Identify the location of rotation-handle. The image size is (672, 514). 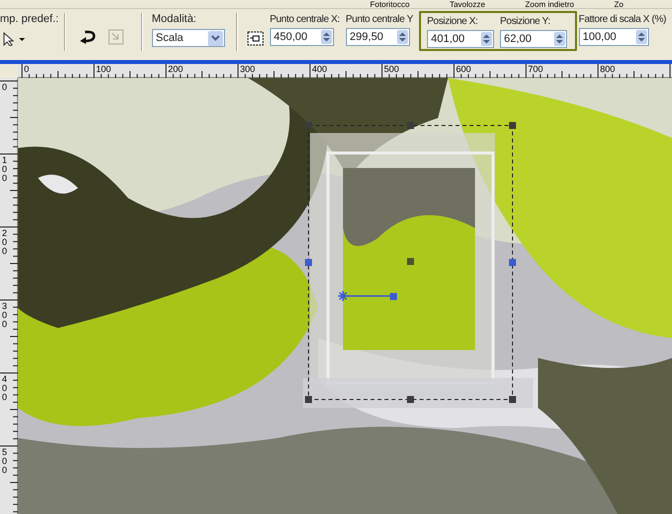
(367, 296).